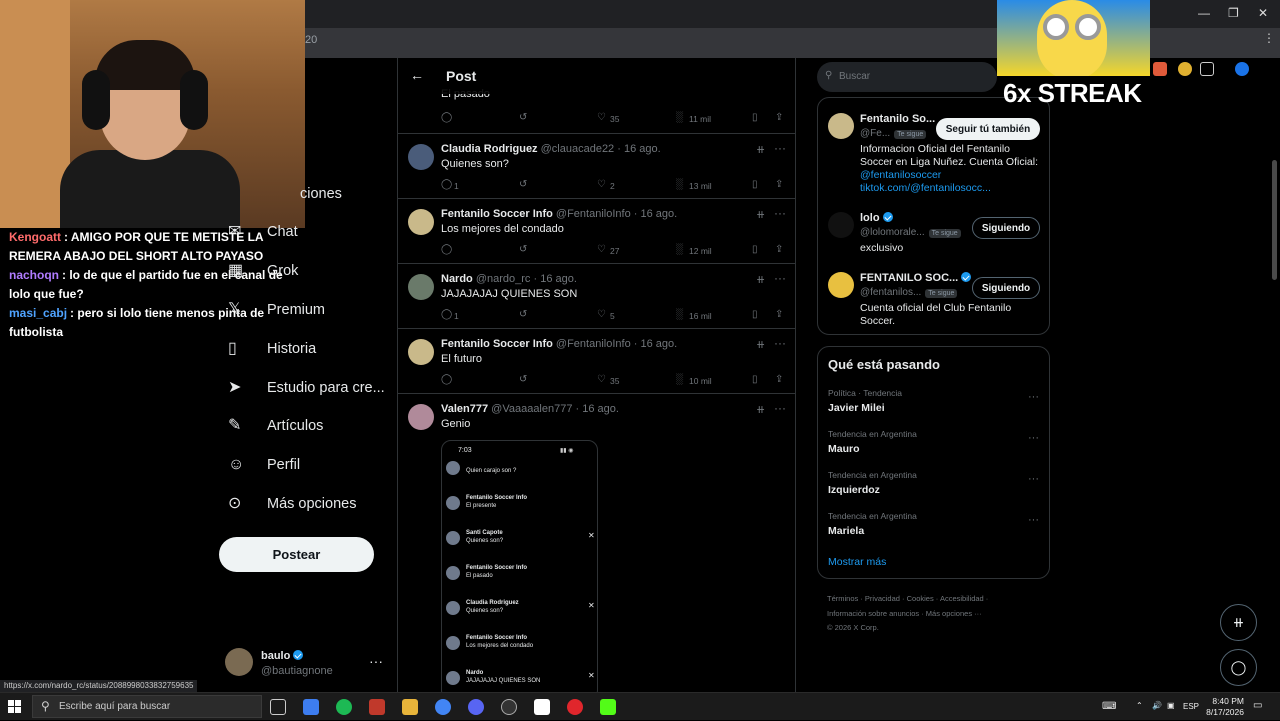 This screenshot has width=1280, height=721. What do you see at coordinates (907, 77) in the screenshot?
I see `search-input: ⚲ Buscar` at bounding box center [907, 77].